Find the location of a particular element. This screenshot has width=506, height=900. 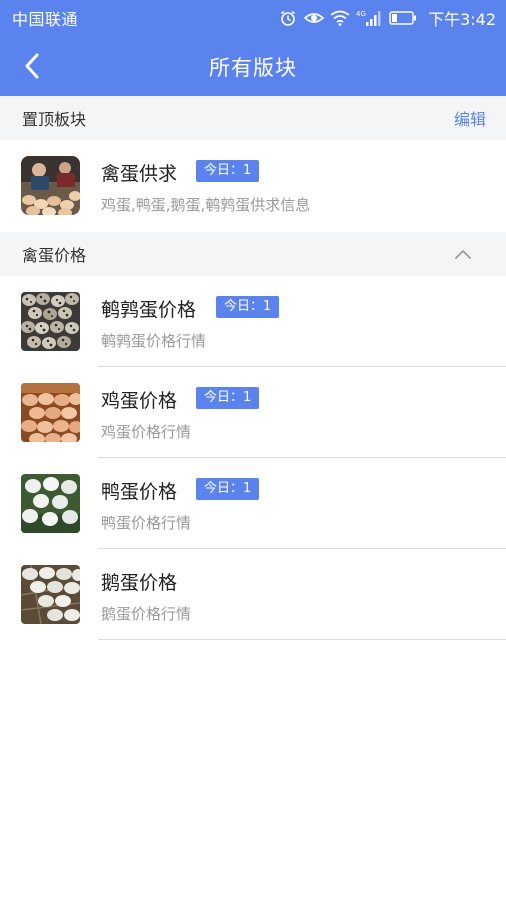

alarm-icon is located at coordinates (288, 18).